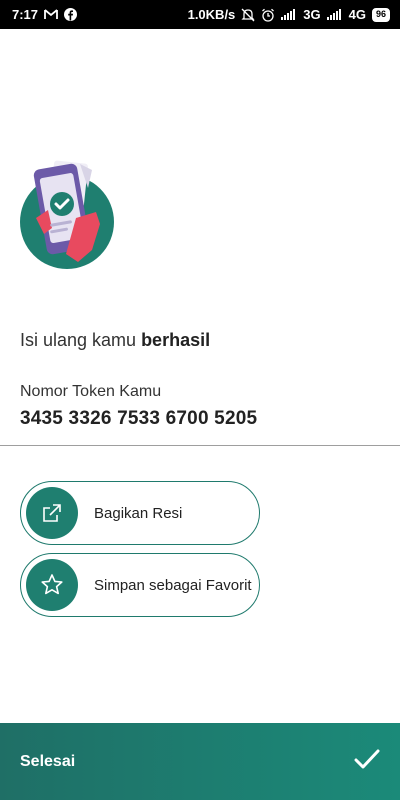  What do you see at coordinates (367, 761) in the screenshot?
I see `check-icon` at bounding box center [367, 761].